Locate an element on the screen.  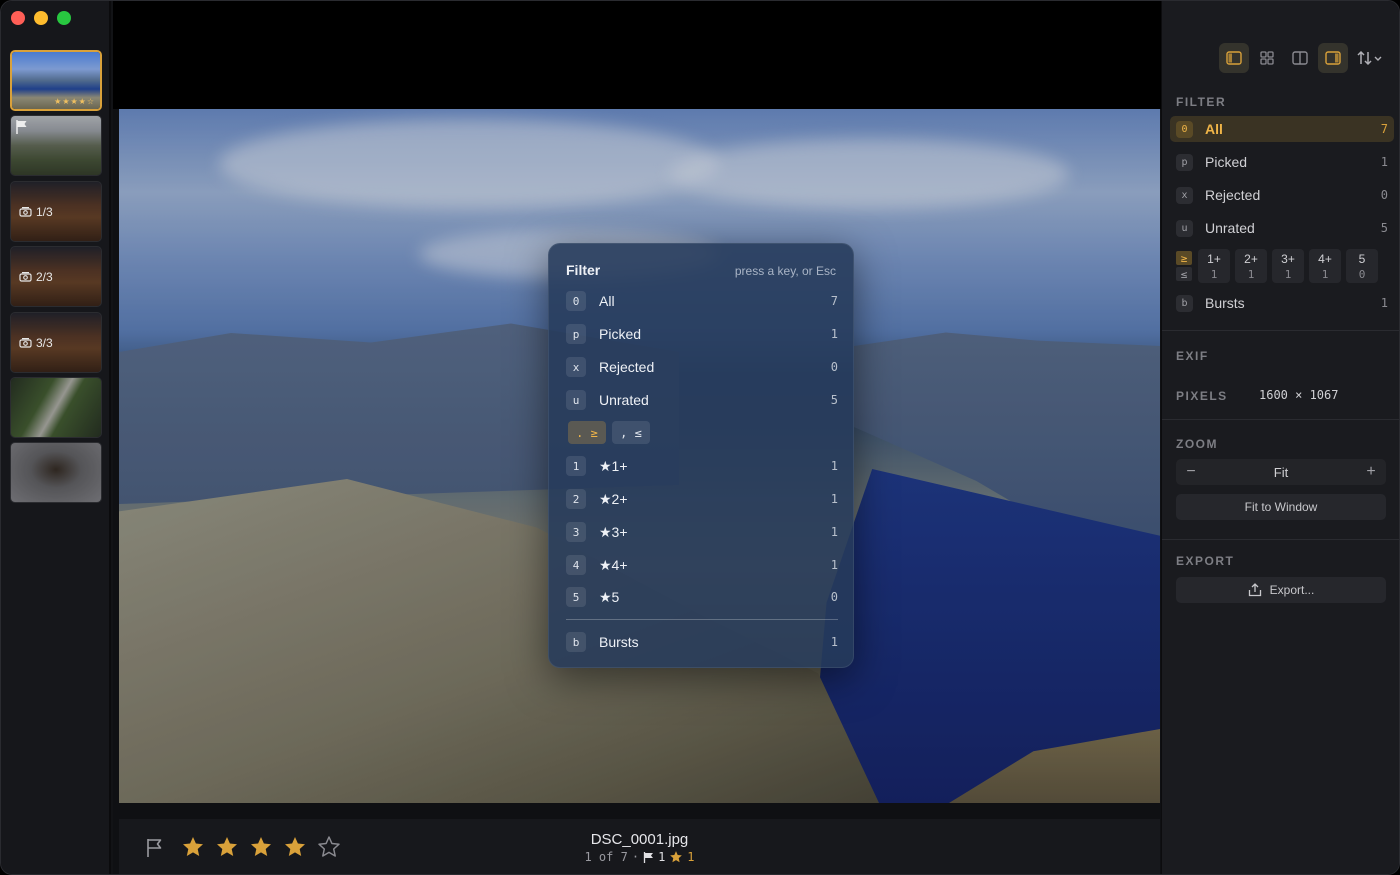
popup-filter-all: 0 All 7 is located at coordinates (702, 301).